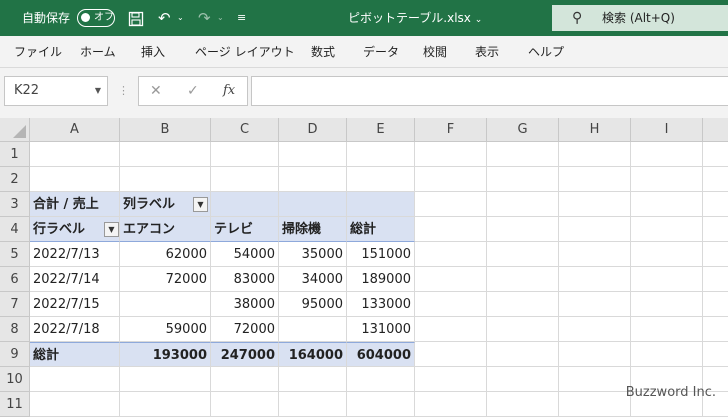  I want to click on cancel-icon: ✕, so click(156, 91).